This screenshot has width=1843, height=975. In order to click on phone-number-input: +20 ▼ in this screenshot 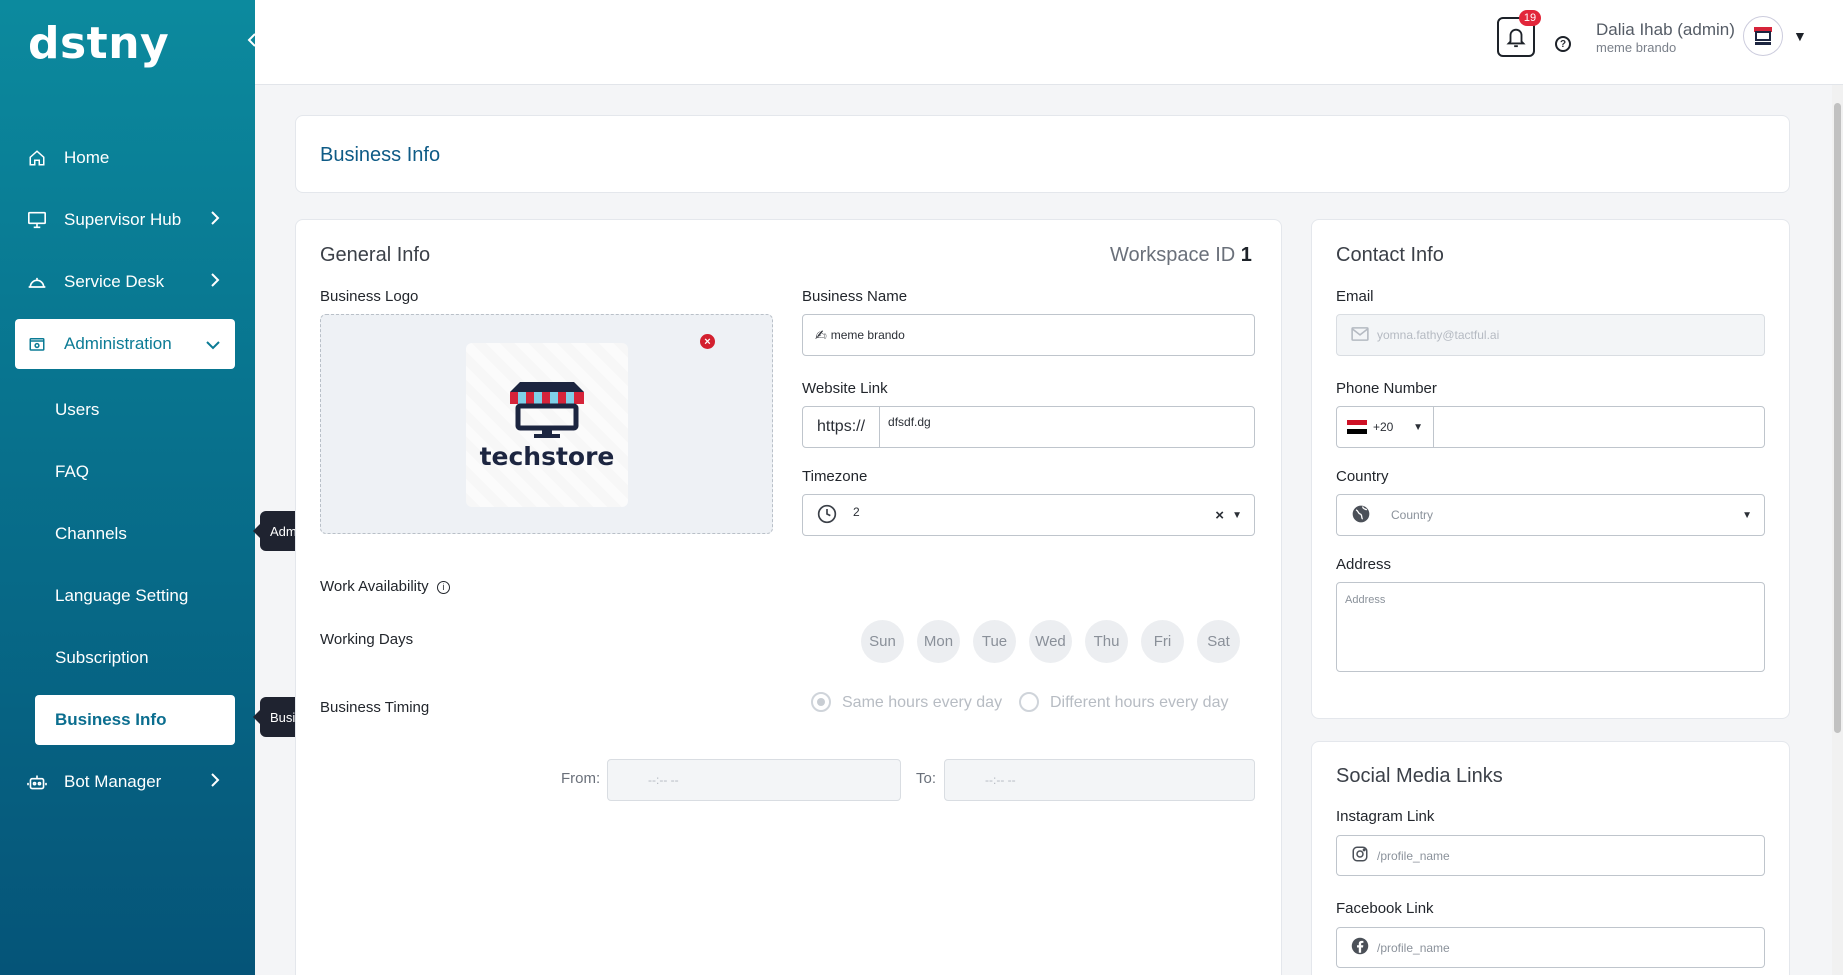, I will do `click(1550, 427)`.